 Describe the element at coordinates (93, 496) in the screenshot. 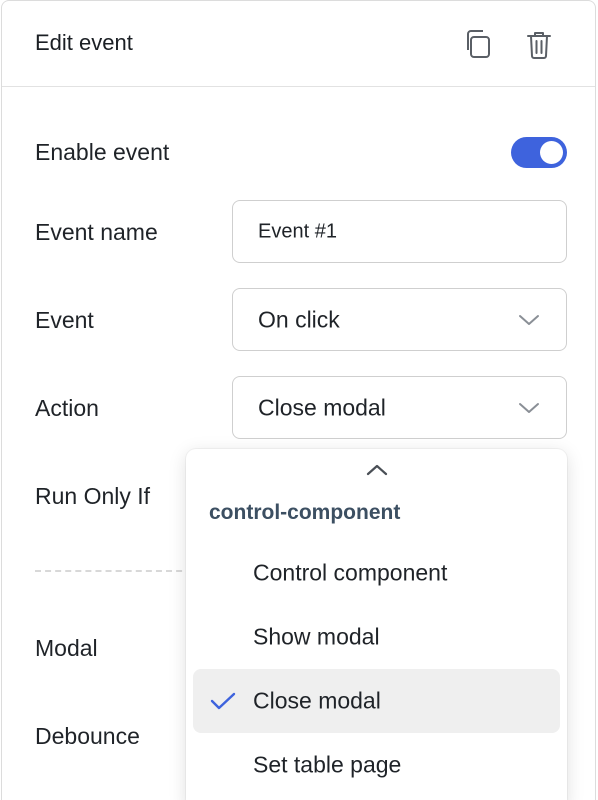

I see `run-only-if-label: Run Only If` at that location.